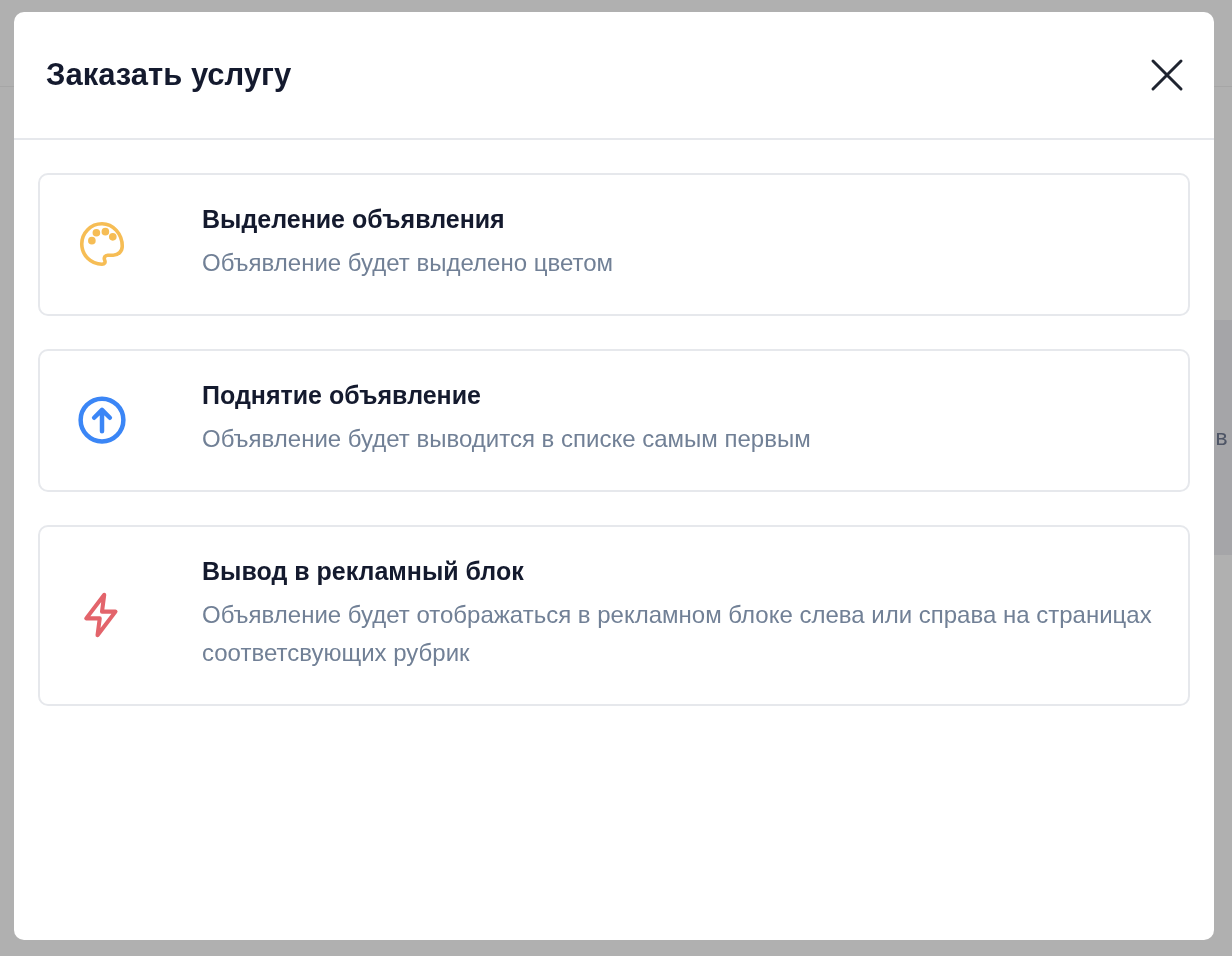 The width and height of the screenshot is (1232, 956). I want to click on service-description: Объявление будет выделено цветом, so click(407, 263).